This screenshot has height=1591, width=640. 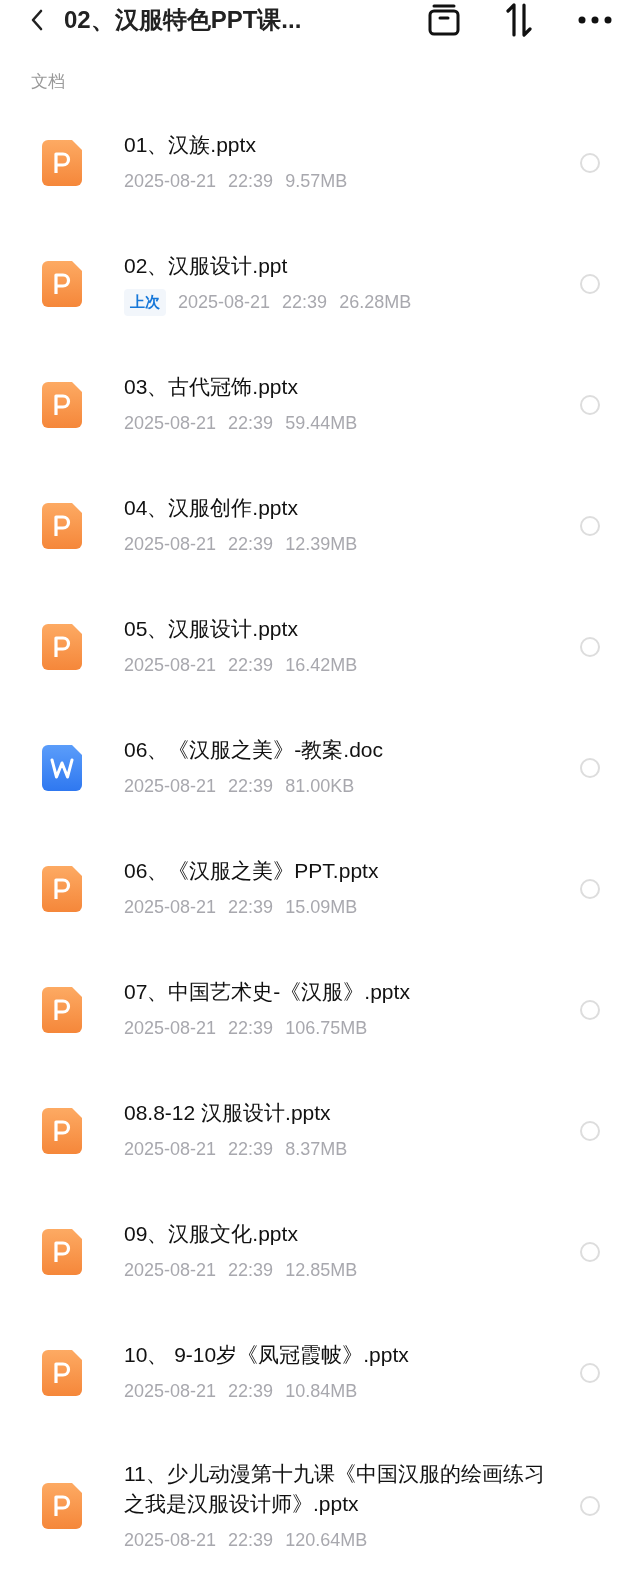 I want to click on file-size: 12.85MB, so click(x=321, y=1270).